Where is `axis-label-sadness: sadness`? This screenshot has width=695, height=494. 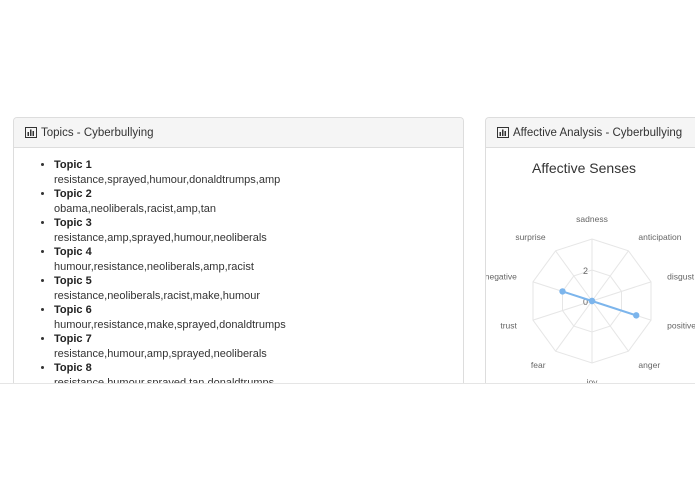 axis-label-sadness: sadness is located at coordinates (592, 219).